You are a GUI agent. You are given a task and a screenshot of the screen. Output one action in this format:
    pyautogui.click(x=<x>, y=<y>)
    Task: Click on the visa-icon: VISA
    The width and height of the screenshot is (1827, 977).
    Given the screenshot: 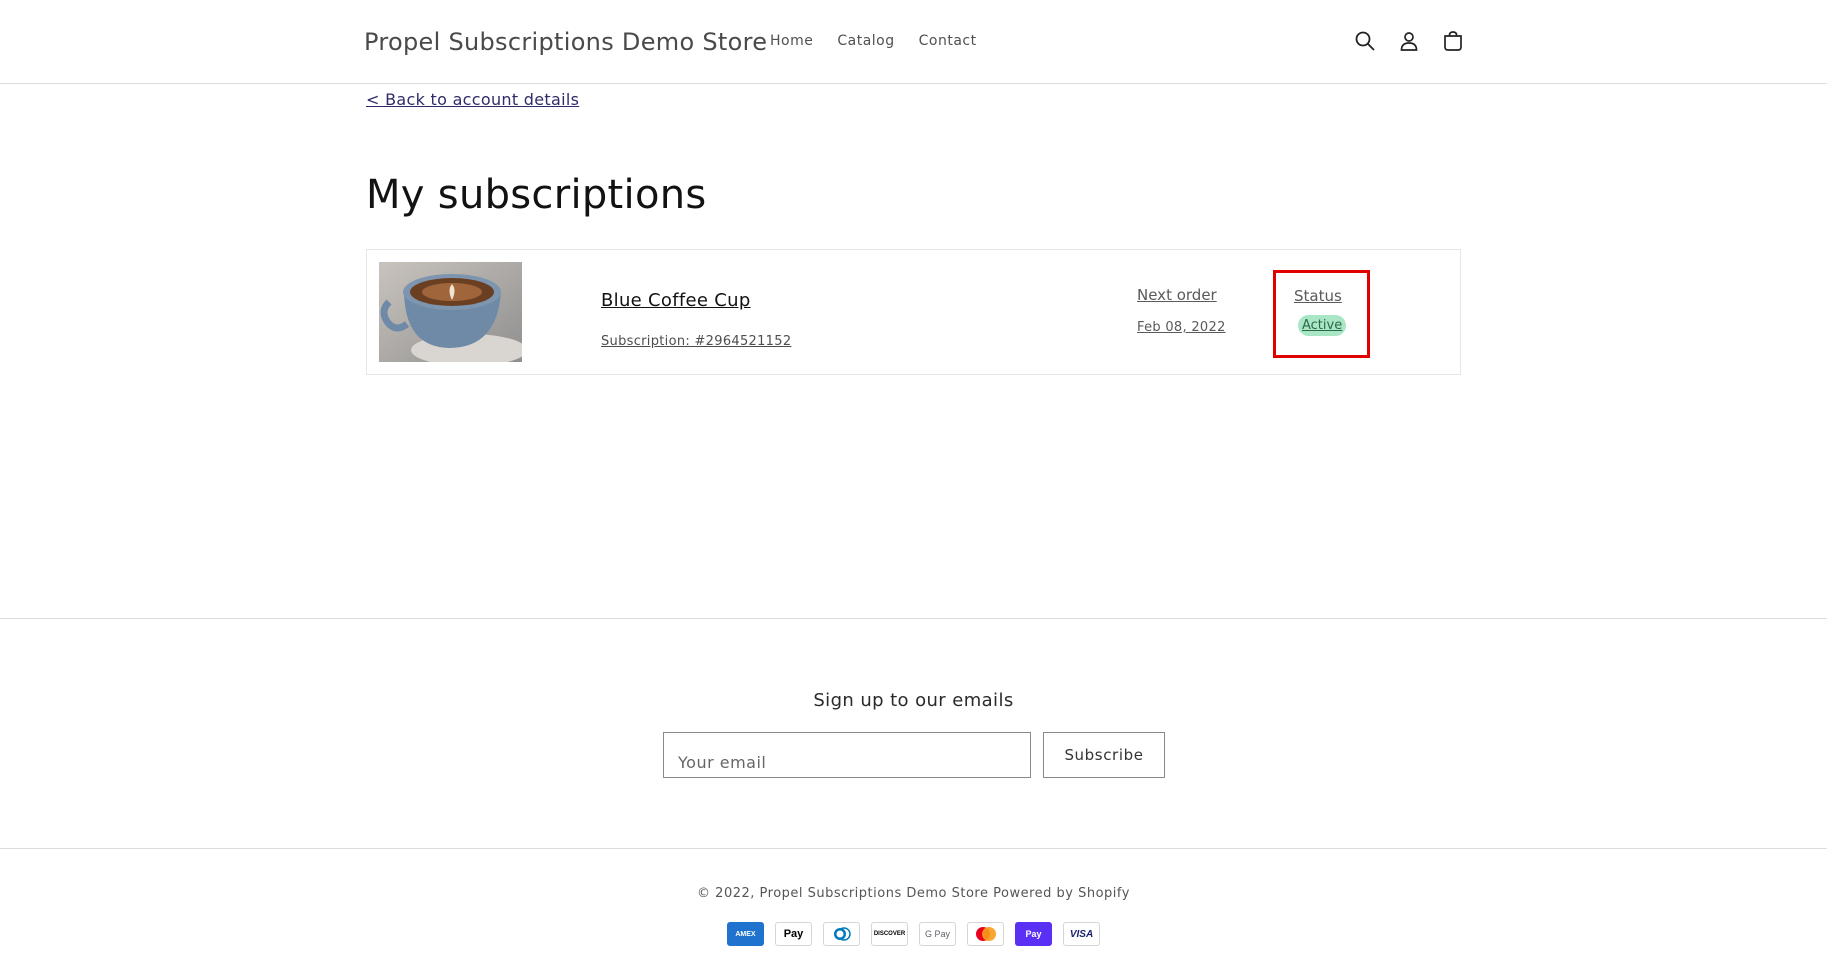 What is the action you would take?
    pyautogui.click(x=1081, y=934)
    